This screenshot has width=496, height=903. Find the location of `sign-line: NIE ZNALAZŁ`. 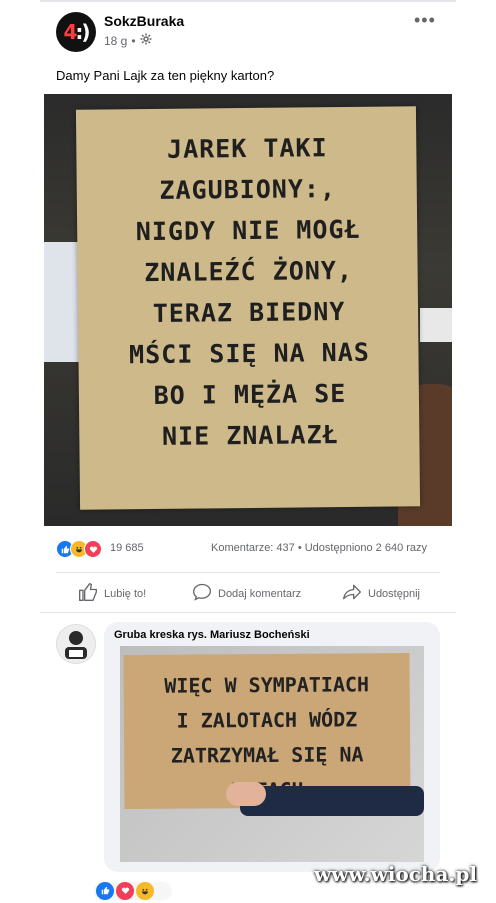

sign-line: NIE ZNALAZŁ is located at coordinates (250, 435).